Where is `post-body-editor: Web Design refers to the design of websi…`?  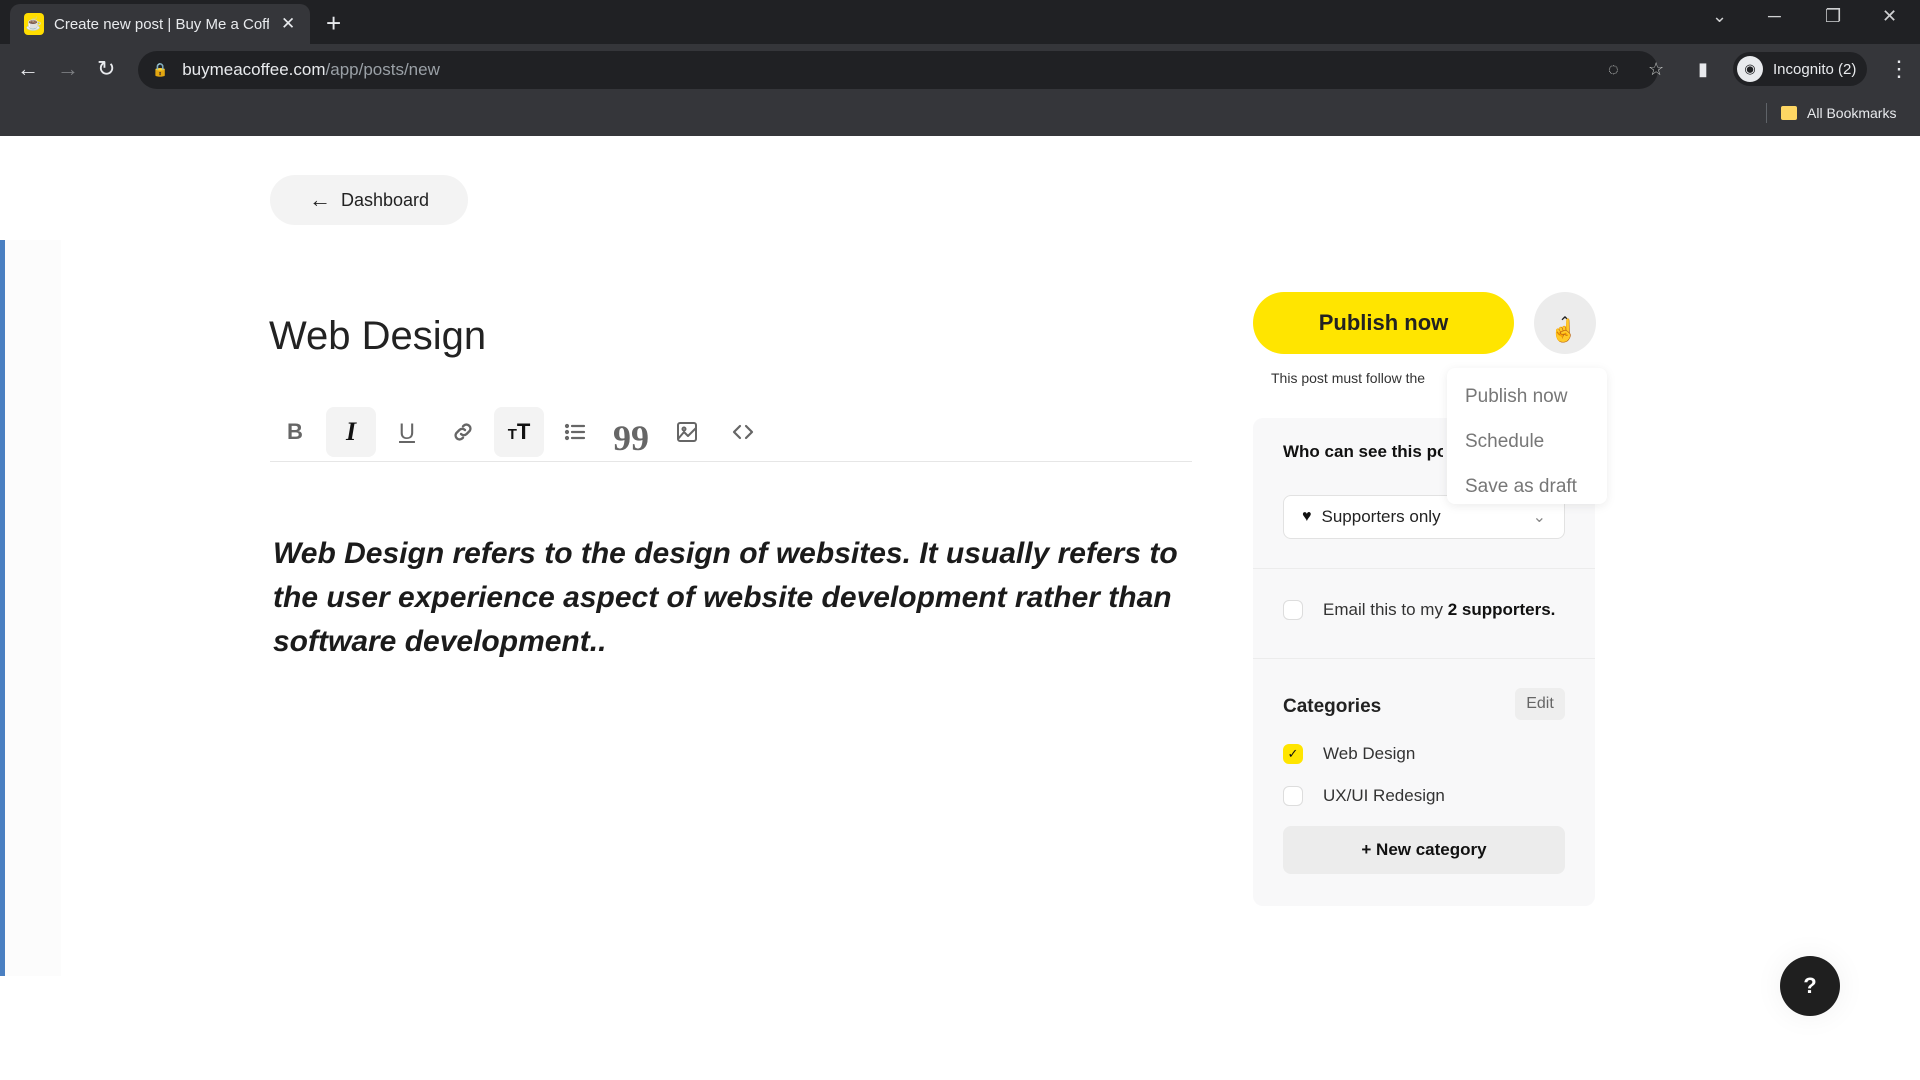
post-body-editor: Web Design refers to the design of websi… is located at coordinates (738, 598).